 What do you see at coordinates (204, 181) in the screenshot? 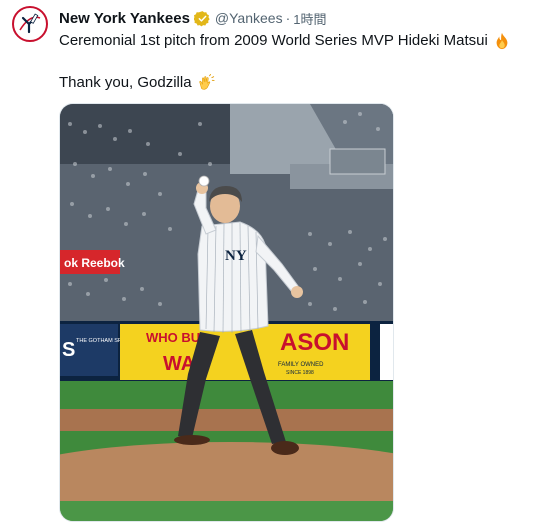
I see `baseball-icon` at bounding box center [204, 181].